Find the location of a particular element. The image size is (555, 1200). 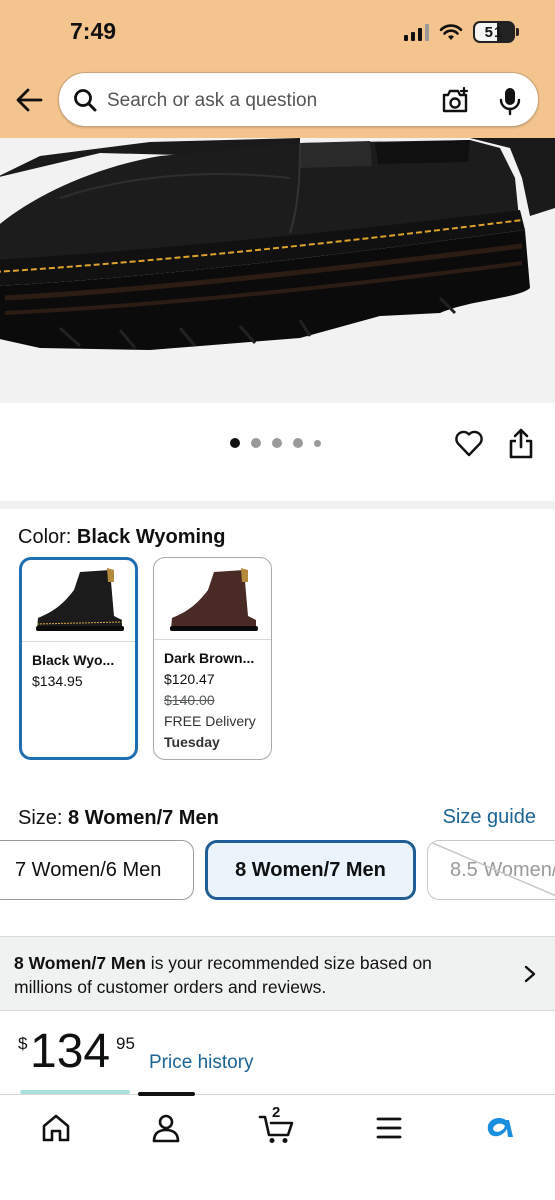

size-option: 7 Women/6 Men is located at coordinates (97, 870).